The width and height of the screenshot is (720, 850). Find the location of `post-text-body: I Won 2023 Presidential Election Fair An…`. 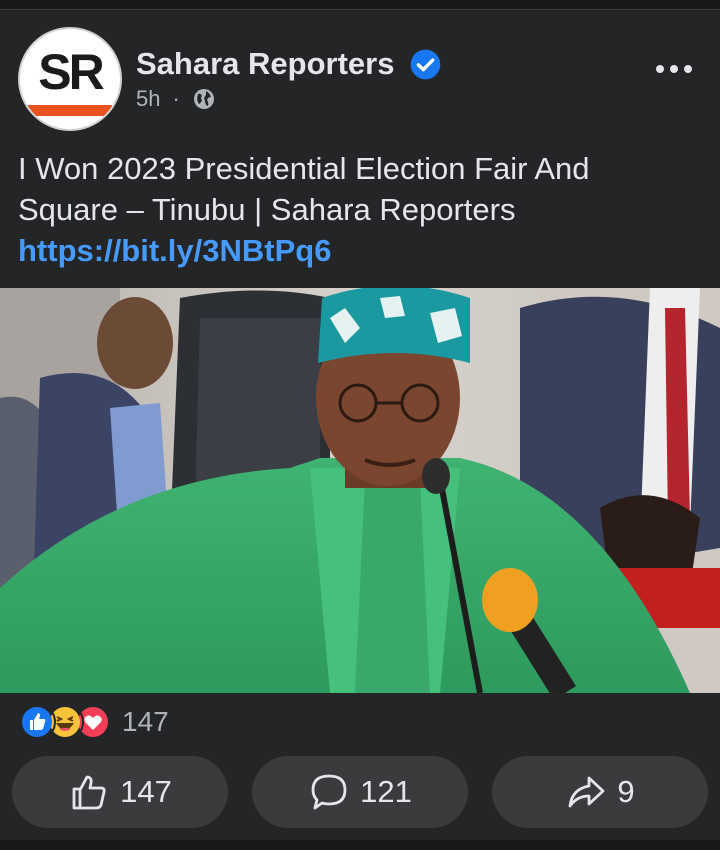

post-text-body: I Won 2023 Presidential Election Fair An… is located at coordinates (304, 189).